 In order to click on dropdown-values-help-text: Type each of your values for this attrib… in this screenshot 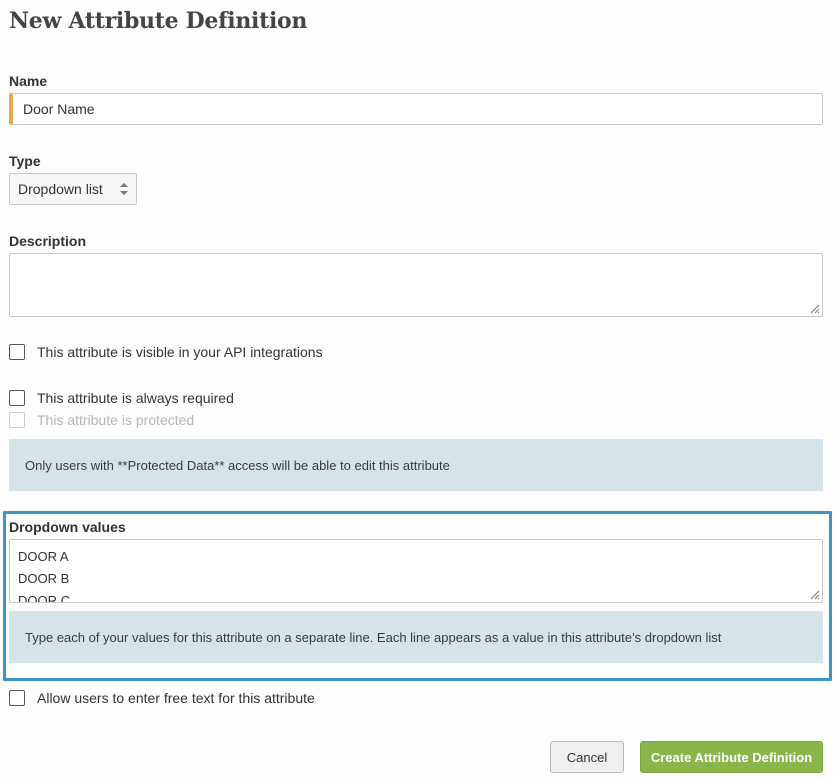, I will do `click(373, 637)`.